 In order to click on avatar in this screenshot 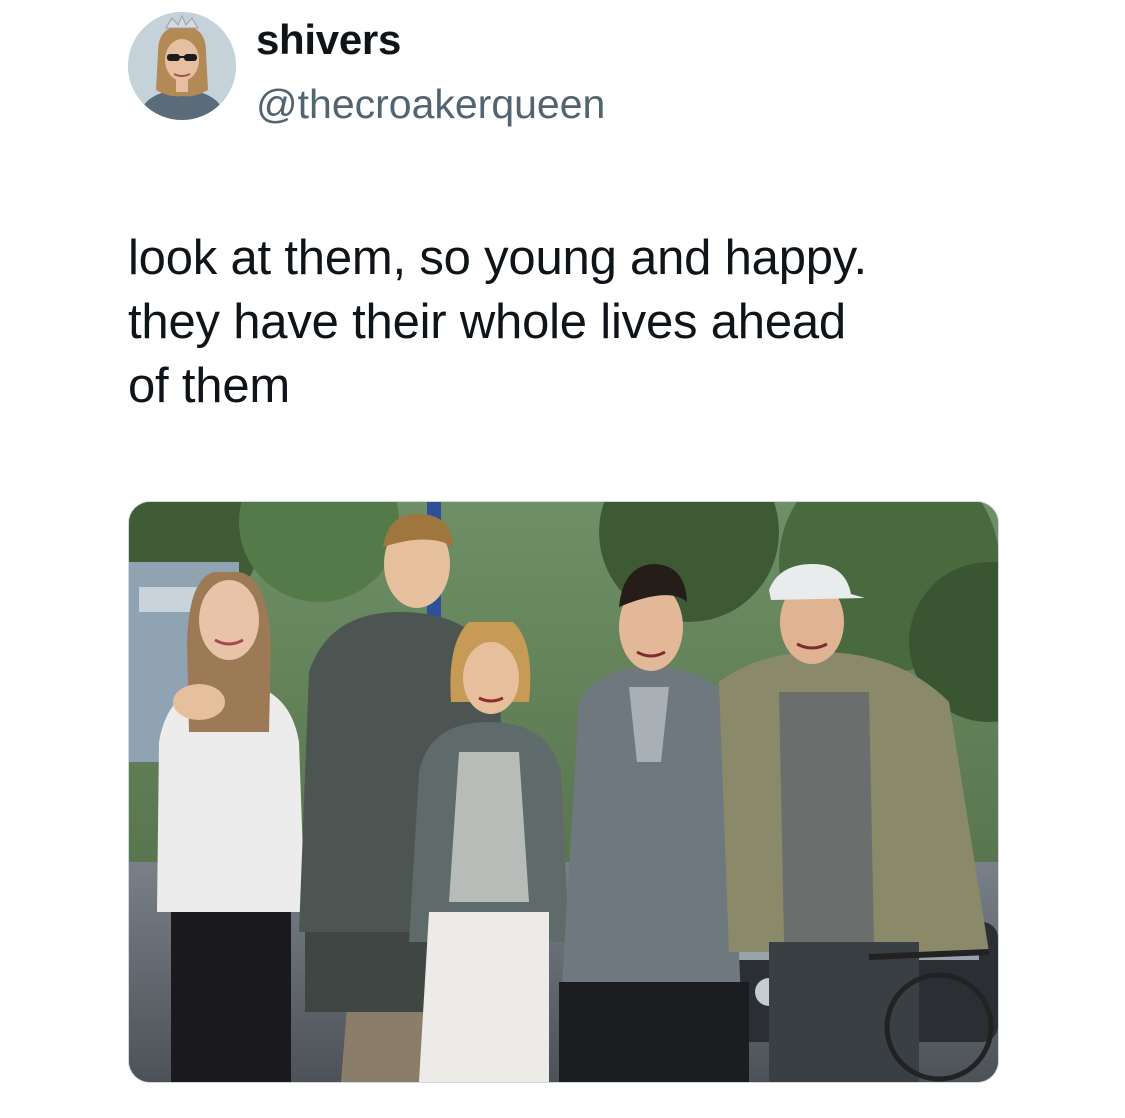, I will do `click(182, 66)`.